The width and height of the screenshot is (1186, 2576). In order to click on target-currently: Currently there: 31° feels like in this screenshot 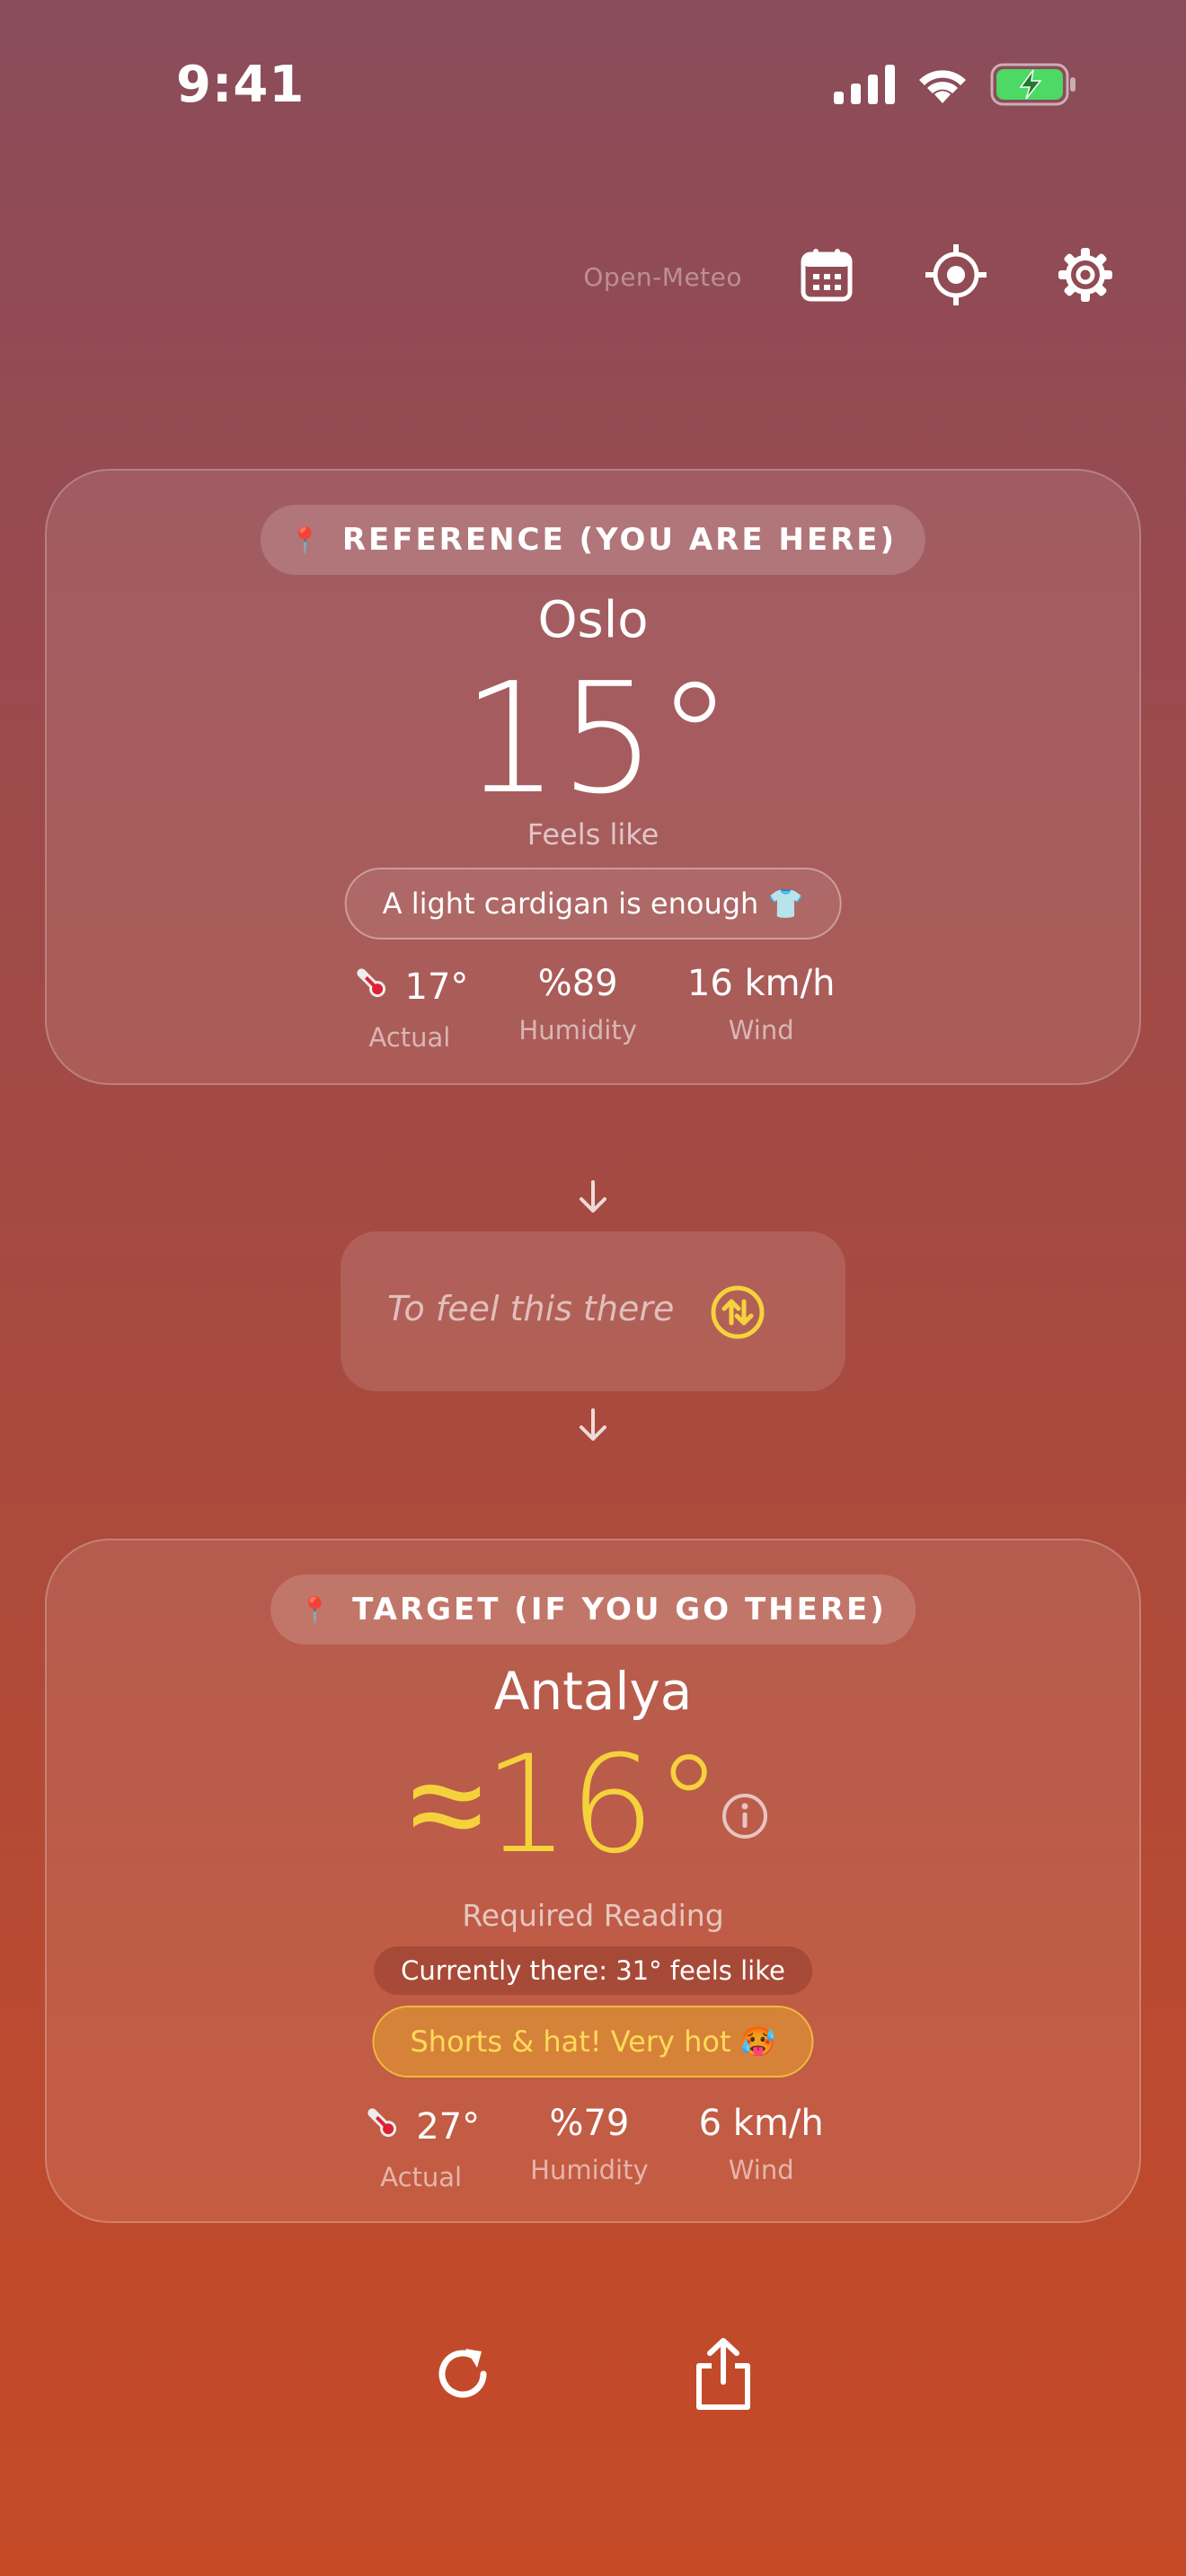, I will do `click(593, 1970)`.